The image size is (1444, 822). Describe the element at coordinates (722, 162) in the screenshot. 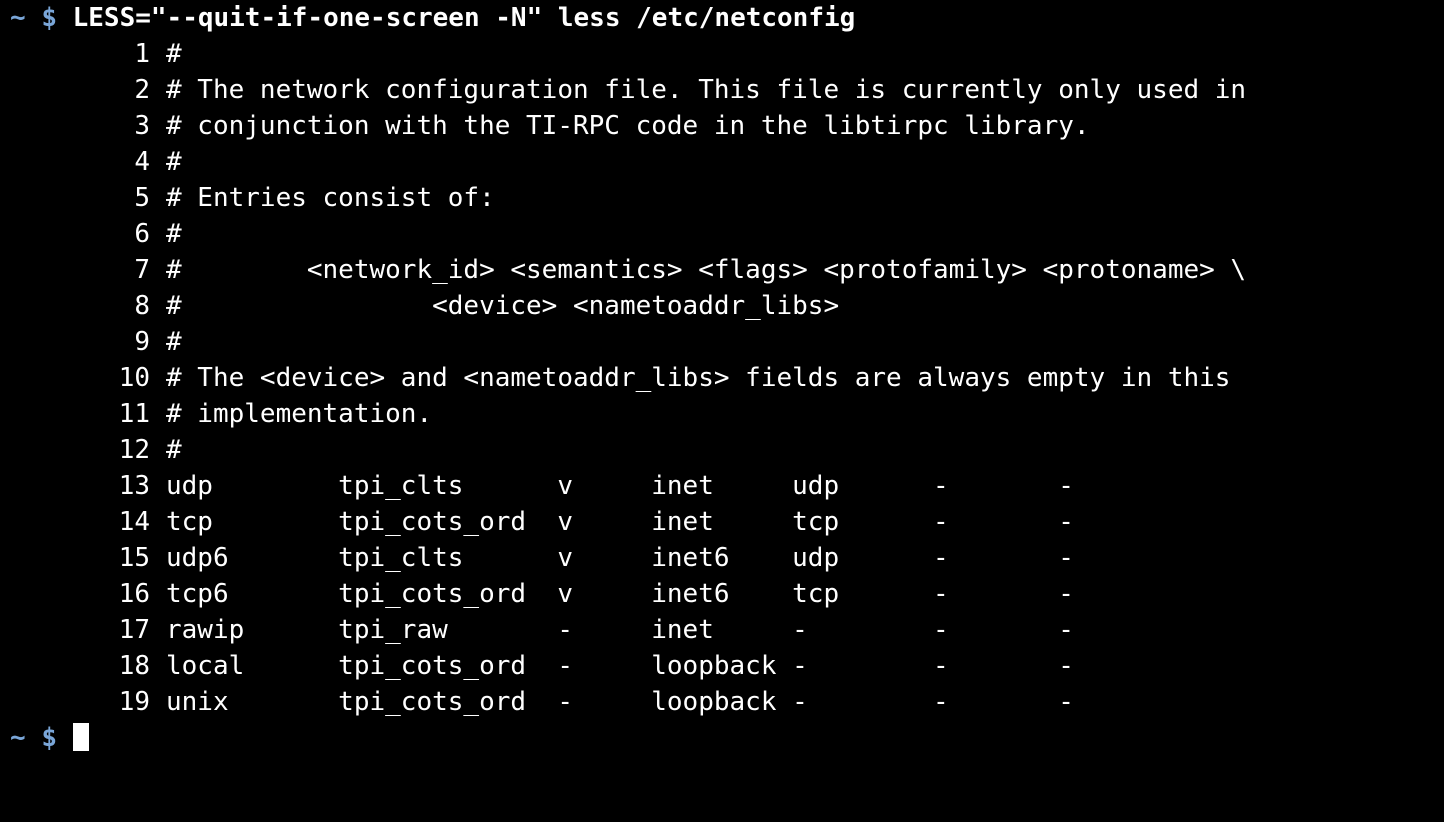

I see `pager-line: 4 #` at that location.